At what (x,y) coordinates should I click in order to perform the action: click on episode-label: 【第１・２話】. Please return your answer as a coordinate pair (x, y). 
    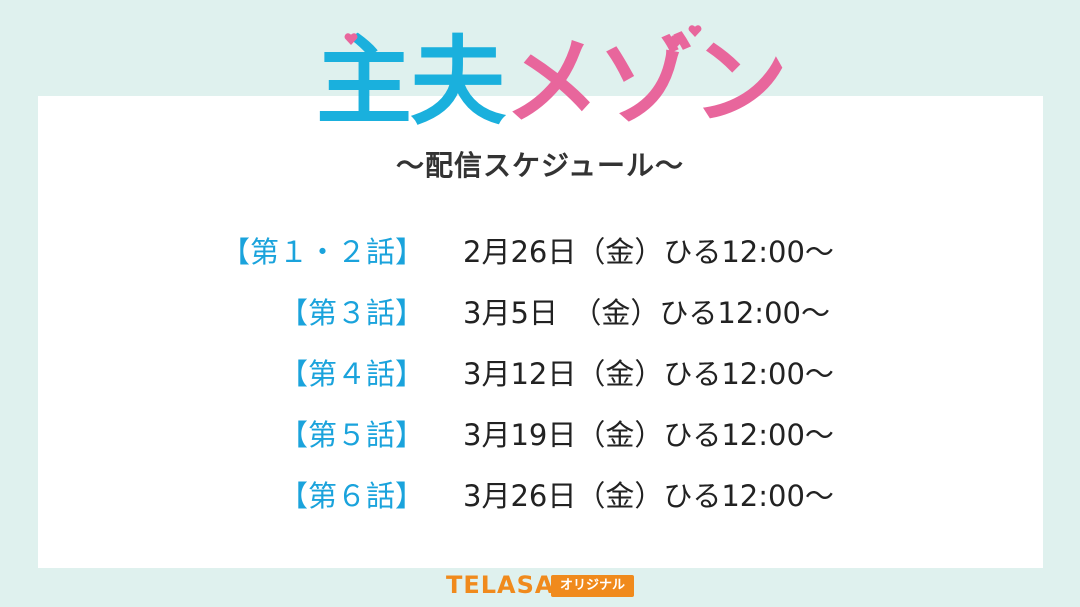
    Looking at the image, I should click on (322, 252).